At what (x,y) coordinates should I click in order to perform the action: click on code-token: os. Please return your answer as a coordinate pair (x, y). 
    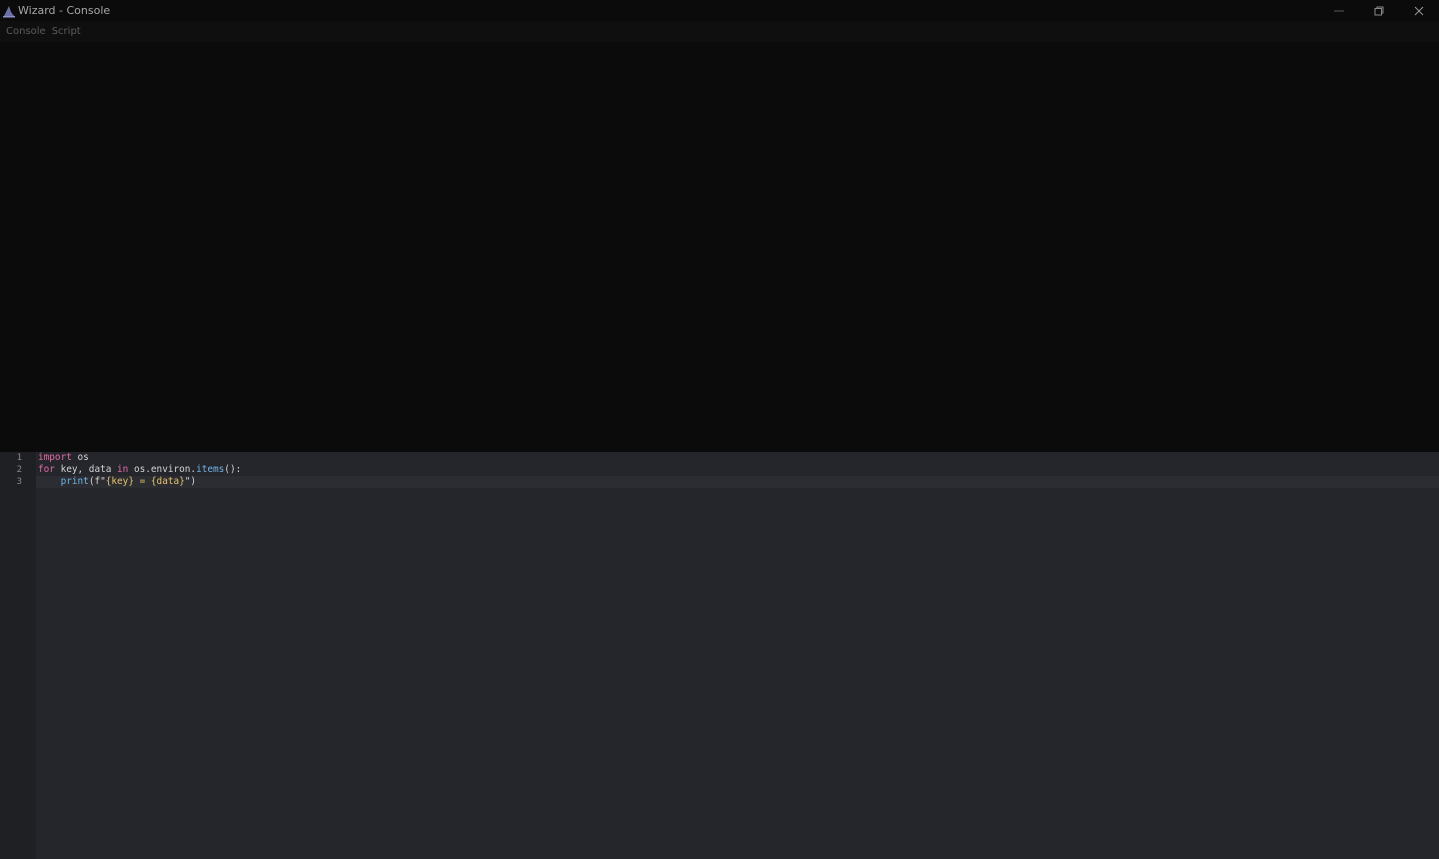
    Looking at the image, I should click on (80, 457).